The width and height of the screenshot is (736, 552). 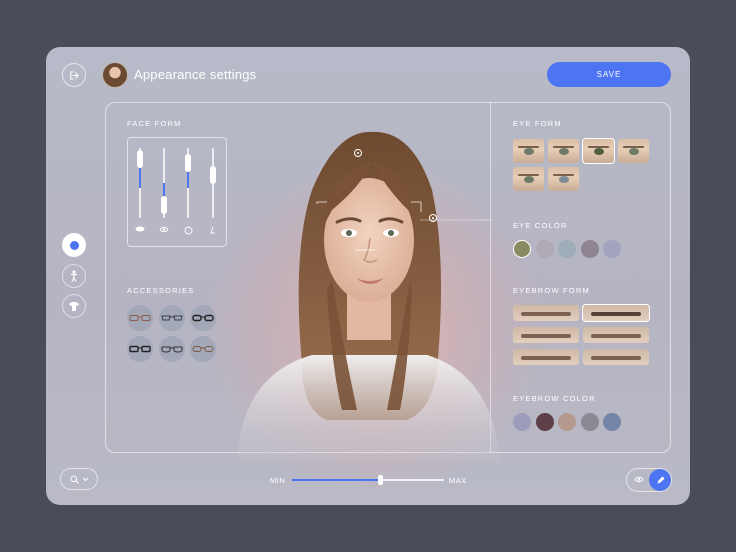 What do you see at coordinates (537, 123) in the screenshot?
I see `eye-form-label: EYE FORM` at bounding box center [537, 123].